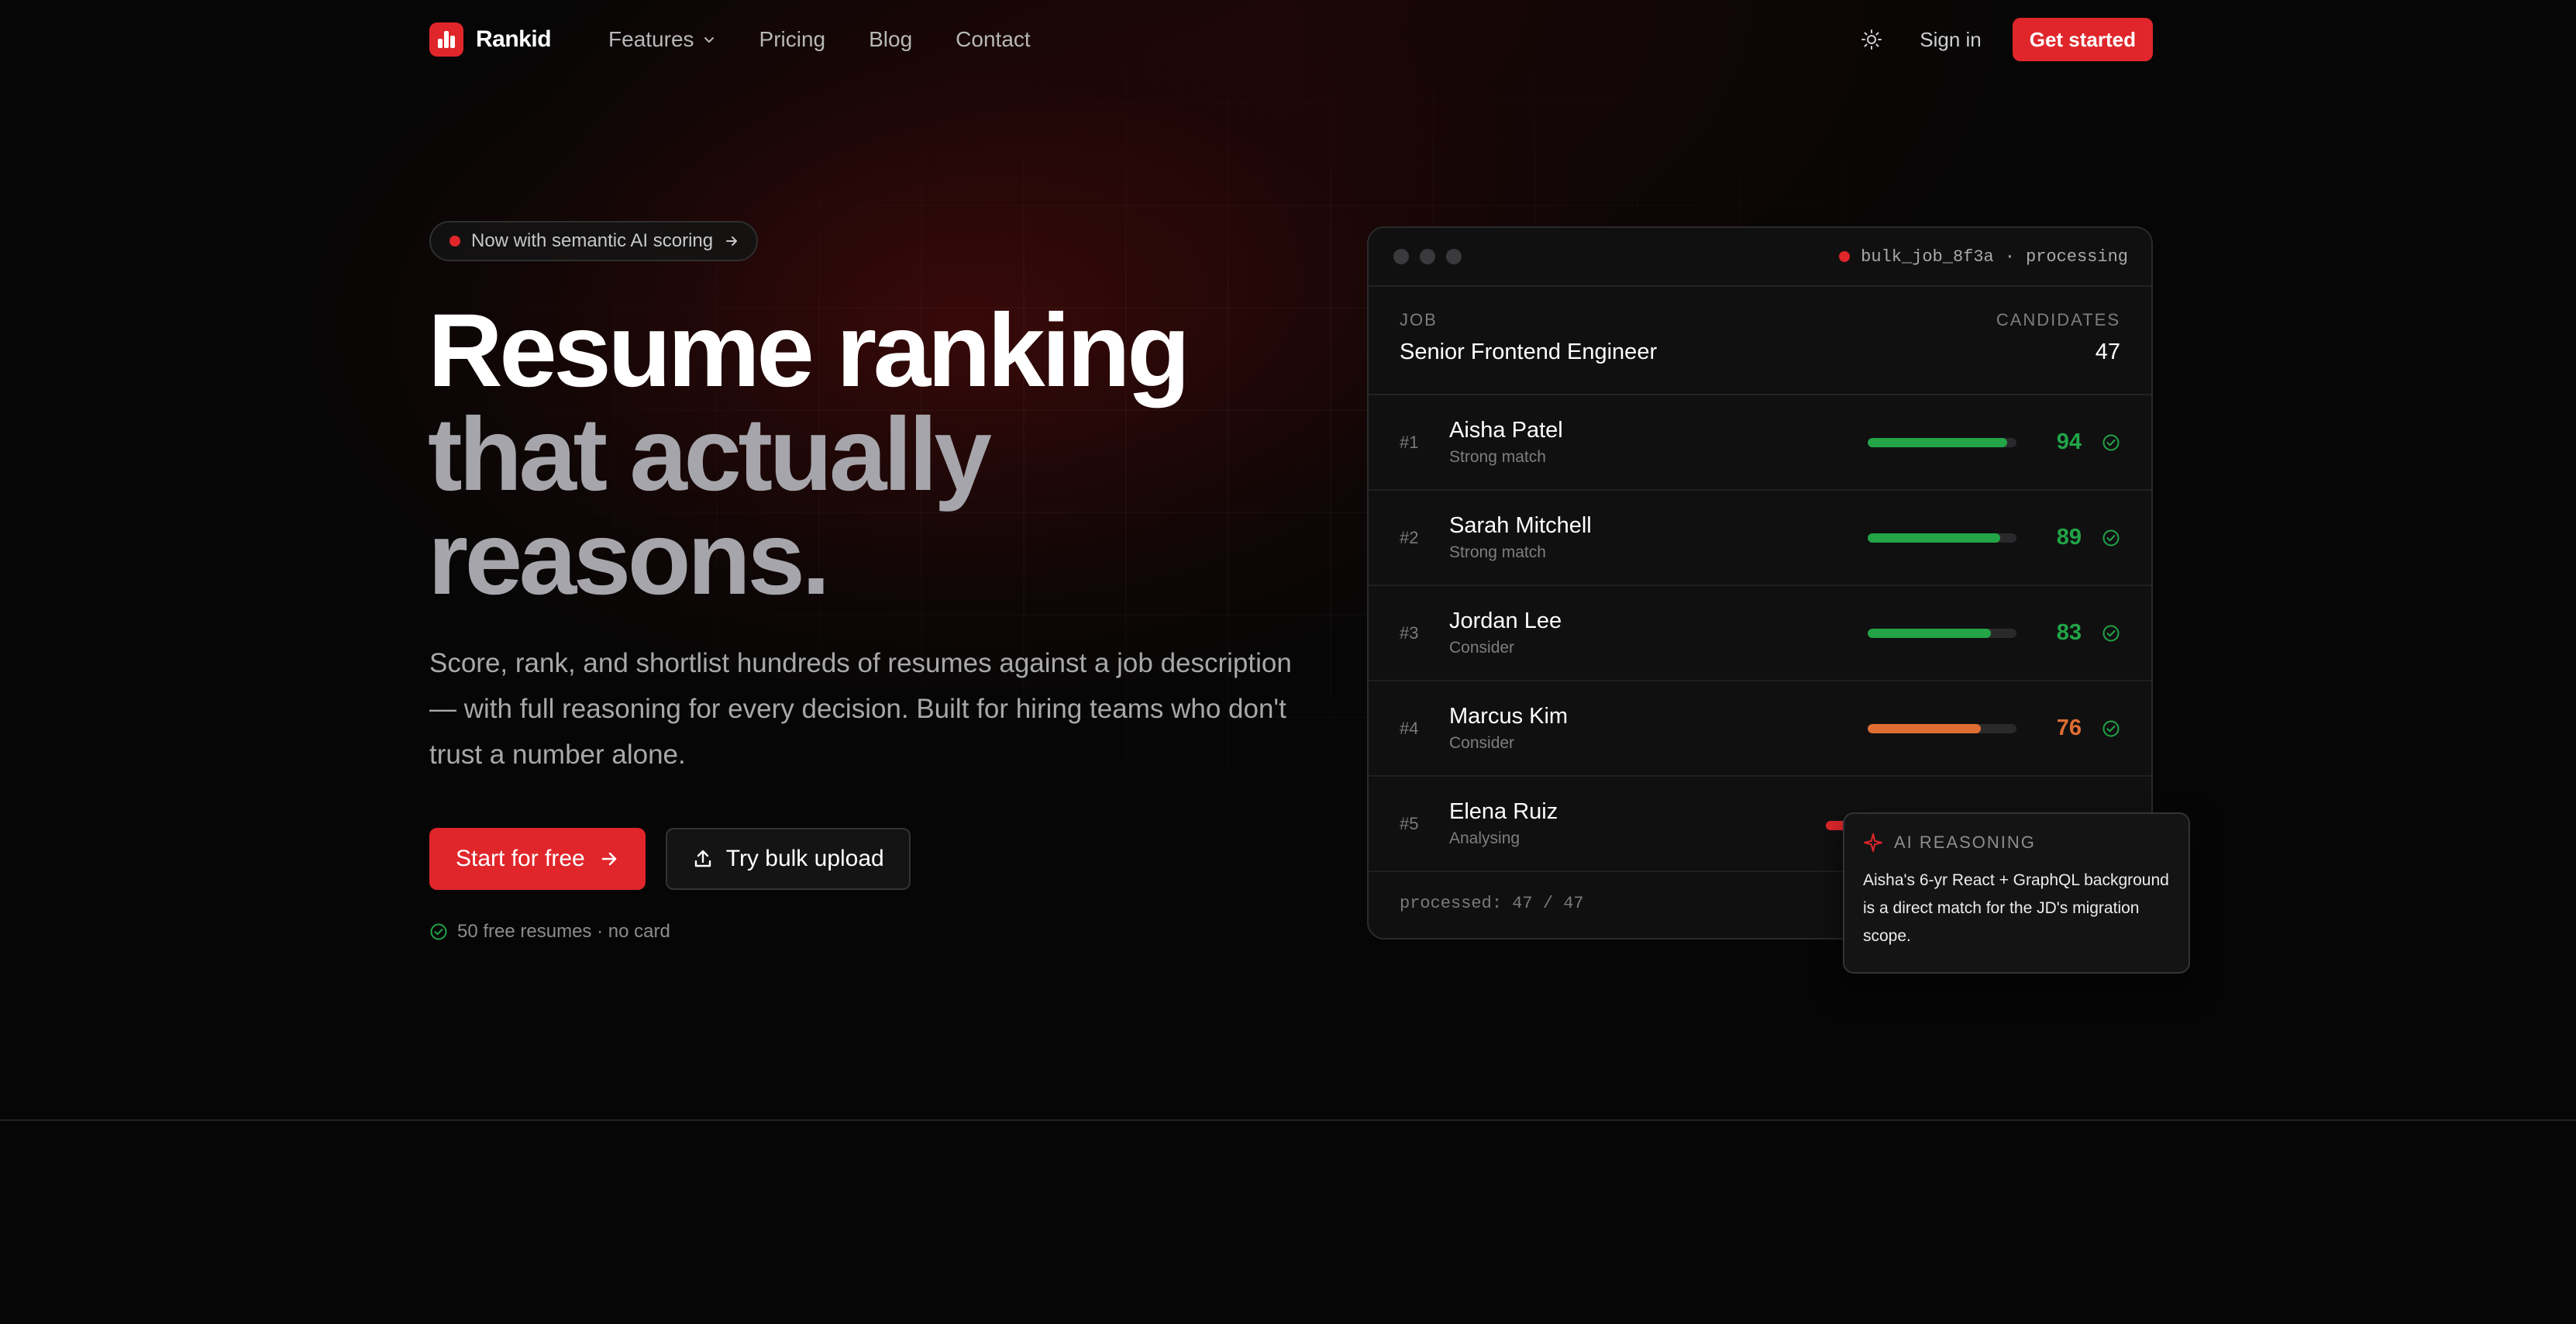  I want to click on candidate-row: #1 Aisha Patel Strong match 94, so click(1760, 443).